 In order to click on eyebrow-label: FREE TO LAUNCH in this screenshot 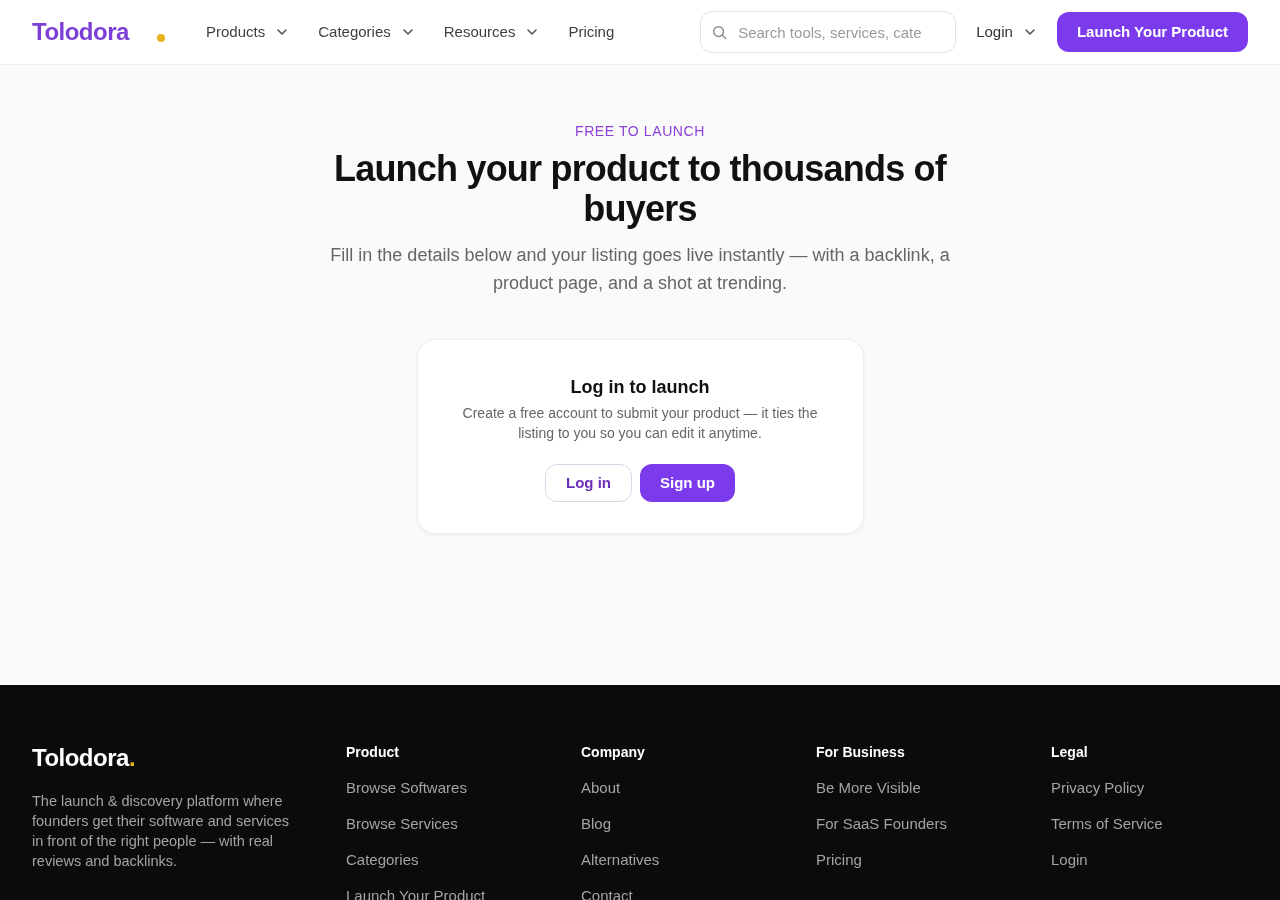, I will do `click(640, 131)`.